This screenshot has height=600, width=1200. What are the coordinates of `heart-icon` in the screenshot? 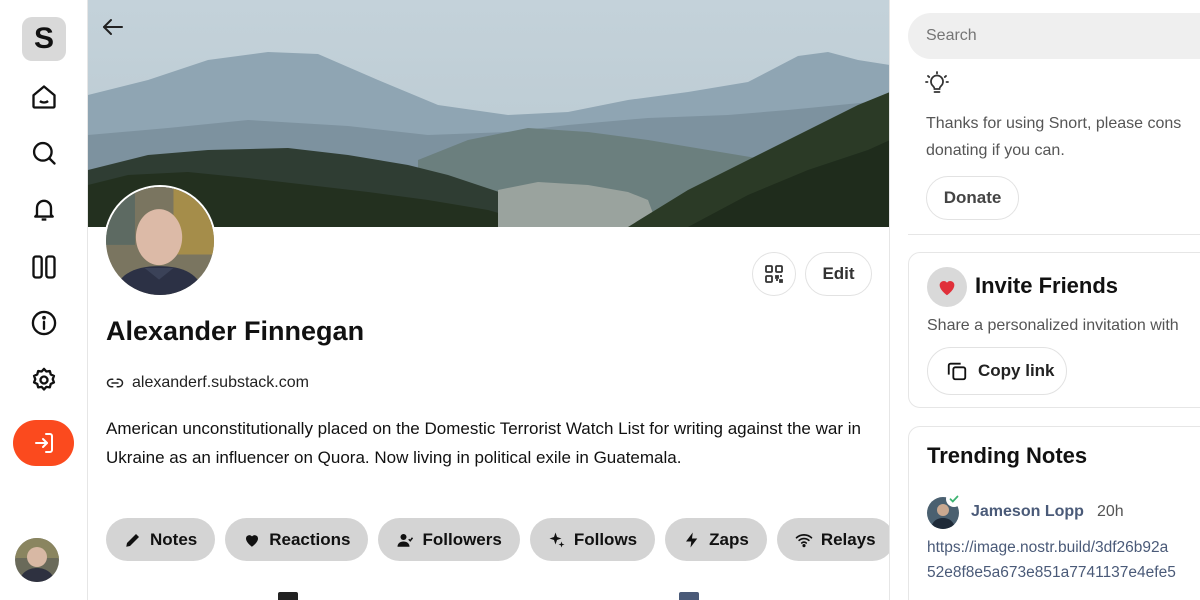 It's located at (252, 540).